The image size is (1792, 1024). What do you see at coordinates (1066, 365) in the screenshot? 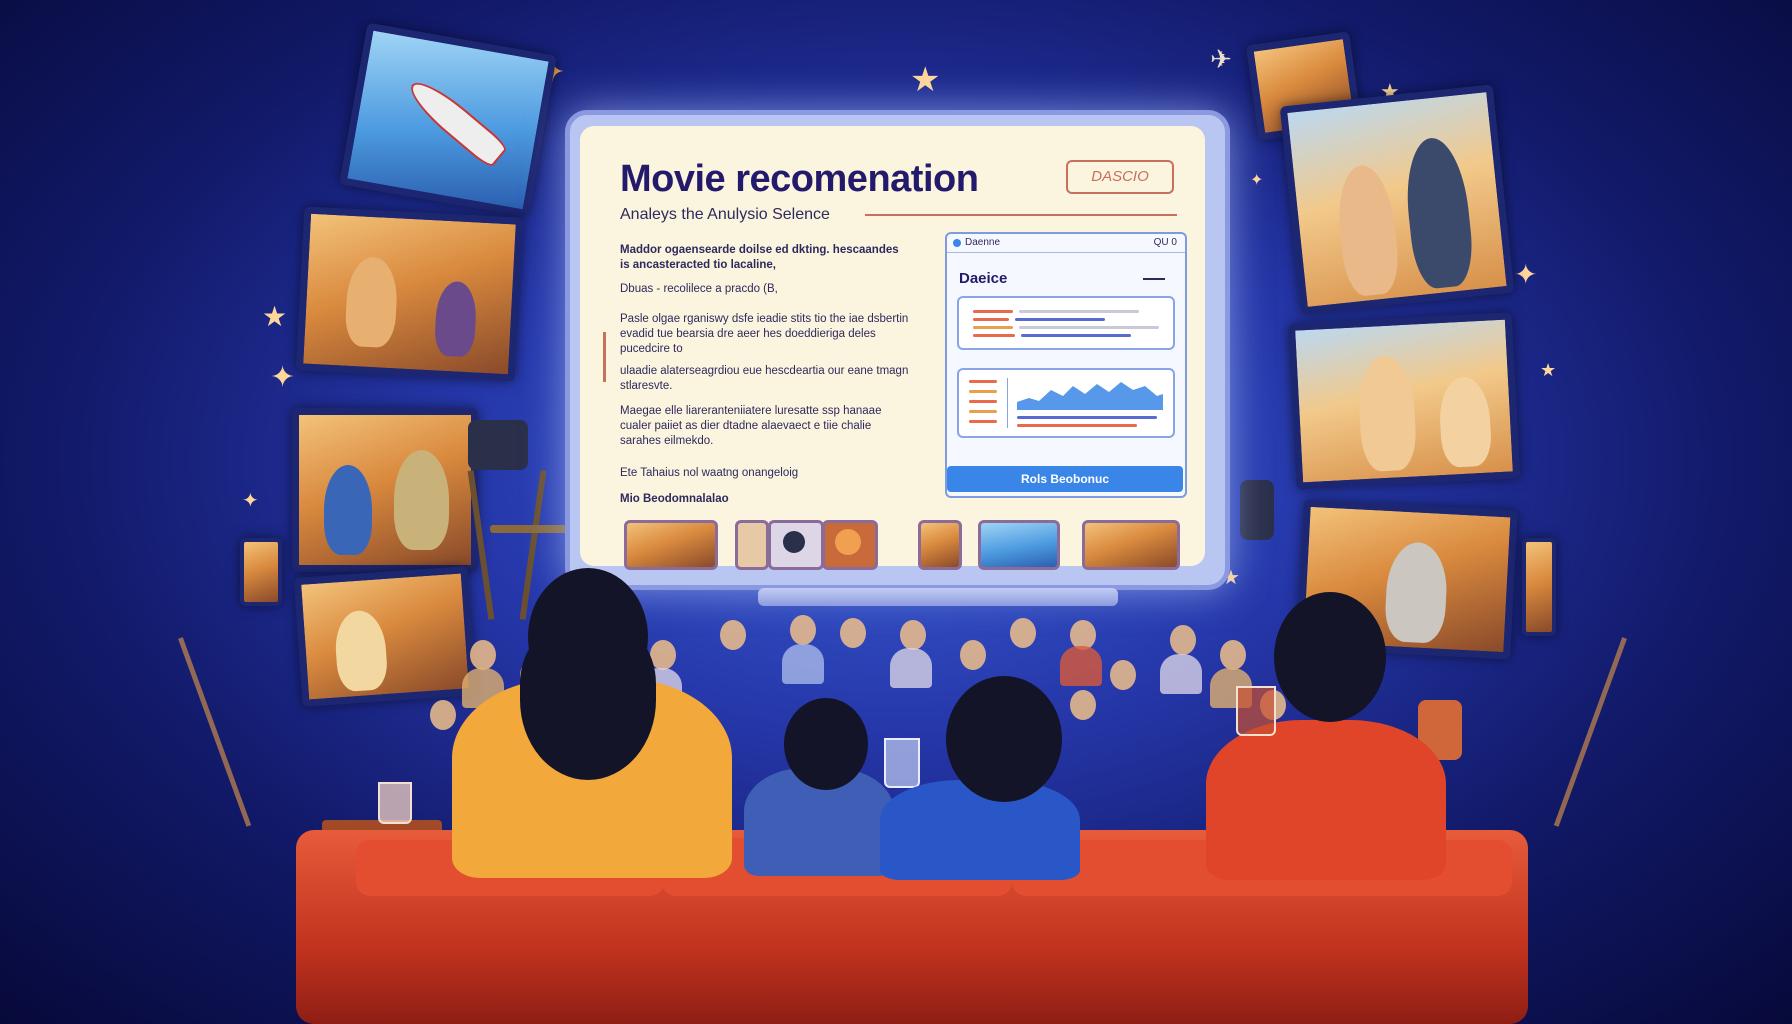
I see `recommendation-panel: Daenne QU 0 Daeice` at bounding box center [1066, 365].